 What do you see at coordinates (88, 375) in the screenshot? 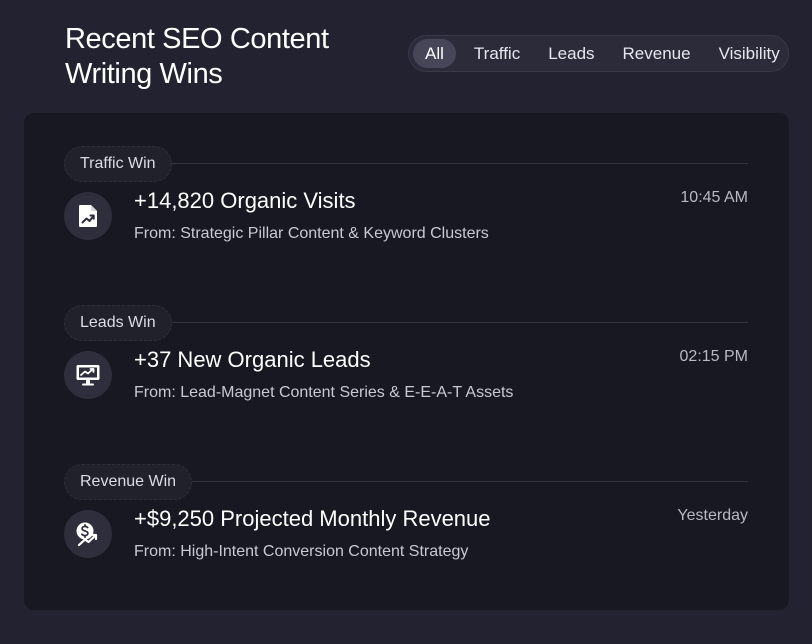
I see `monitor-chart-icon` at bounding box center [88, 375].